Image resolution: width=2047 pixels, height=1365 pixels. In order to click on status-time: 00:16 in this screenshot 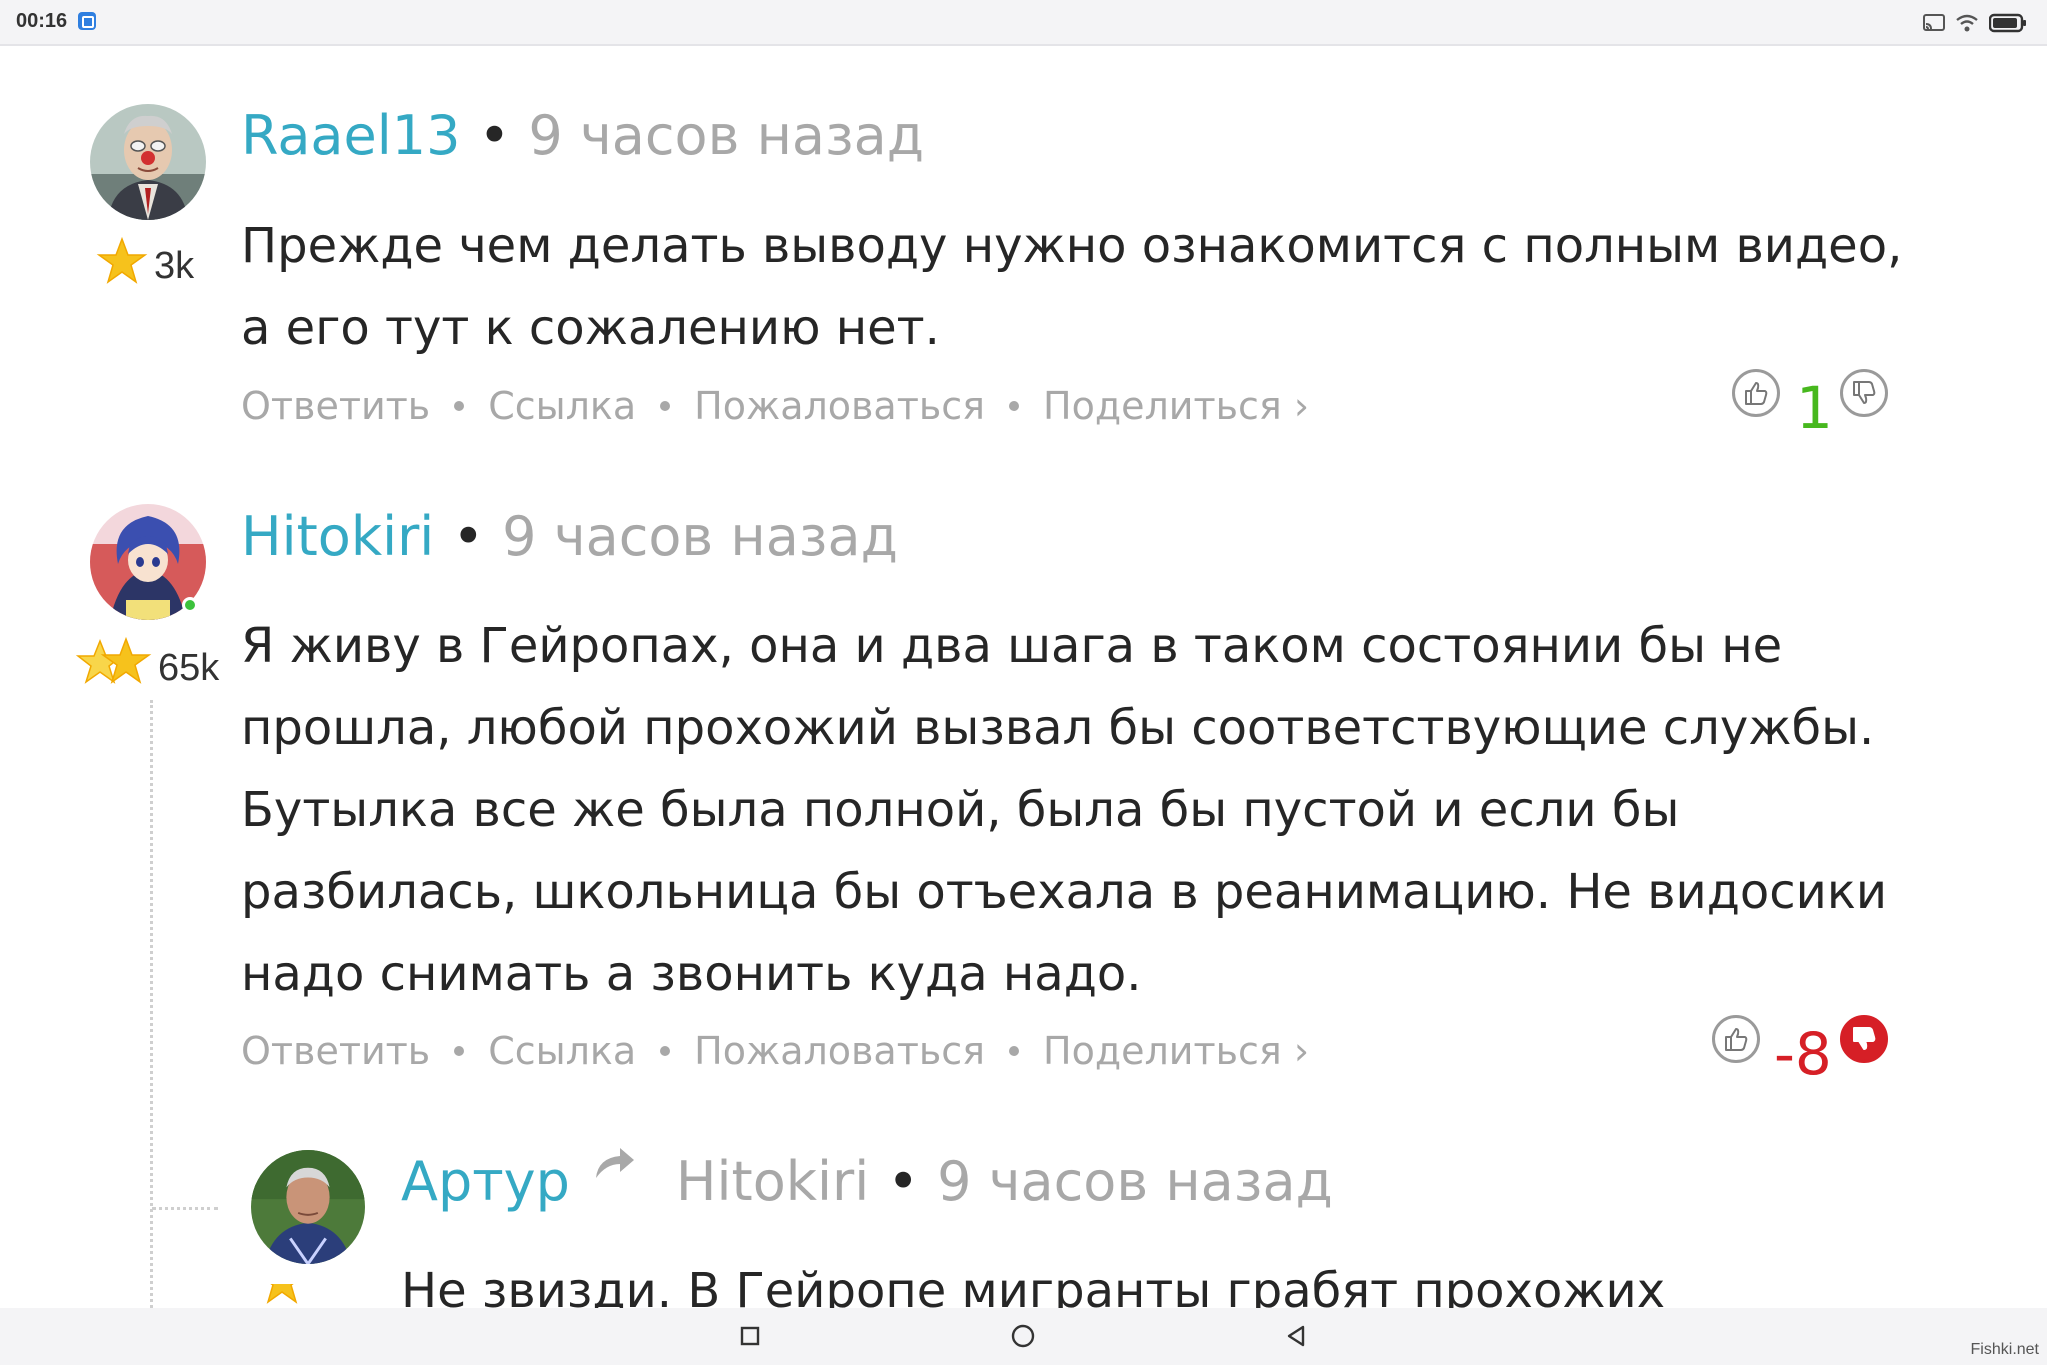, I will do `click(42, 21)`.